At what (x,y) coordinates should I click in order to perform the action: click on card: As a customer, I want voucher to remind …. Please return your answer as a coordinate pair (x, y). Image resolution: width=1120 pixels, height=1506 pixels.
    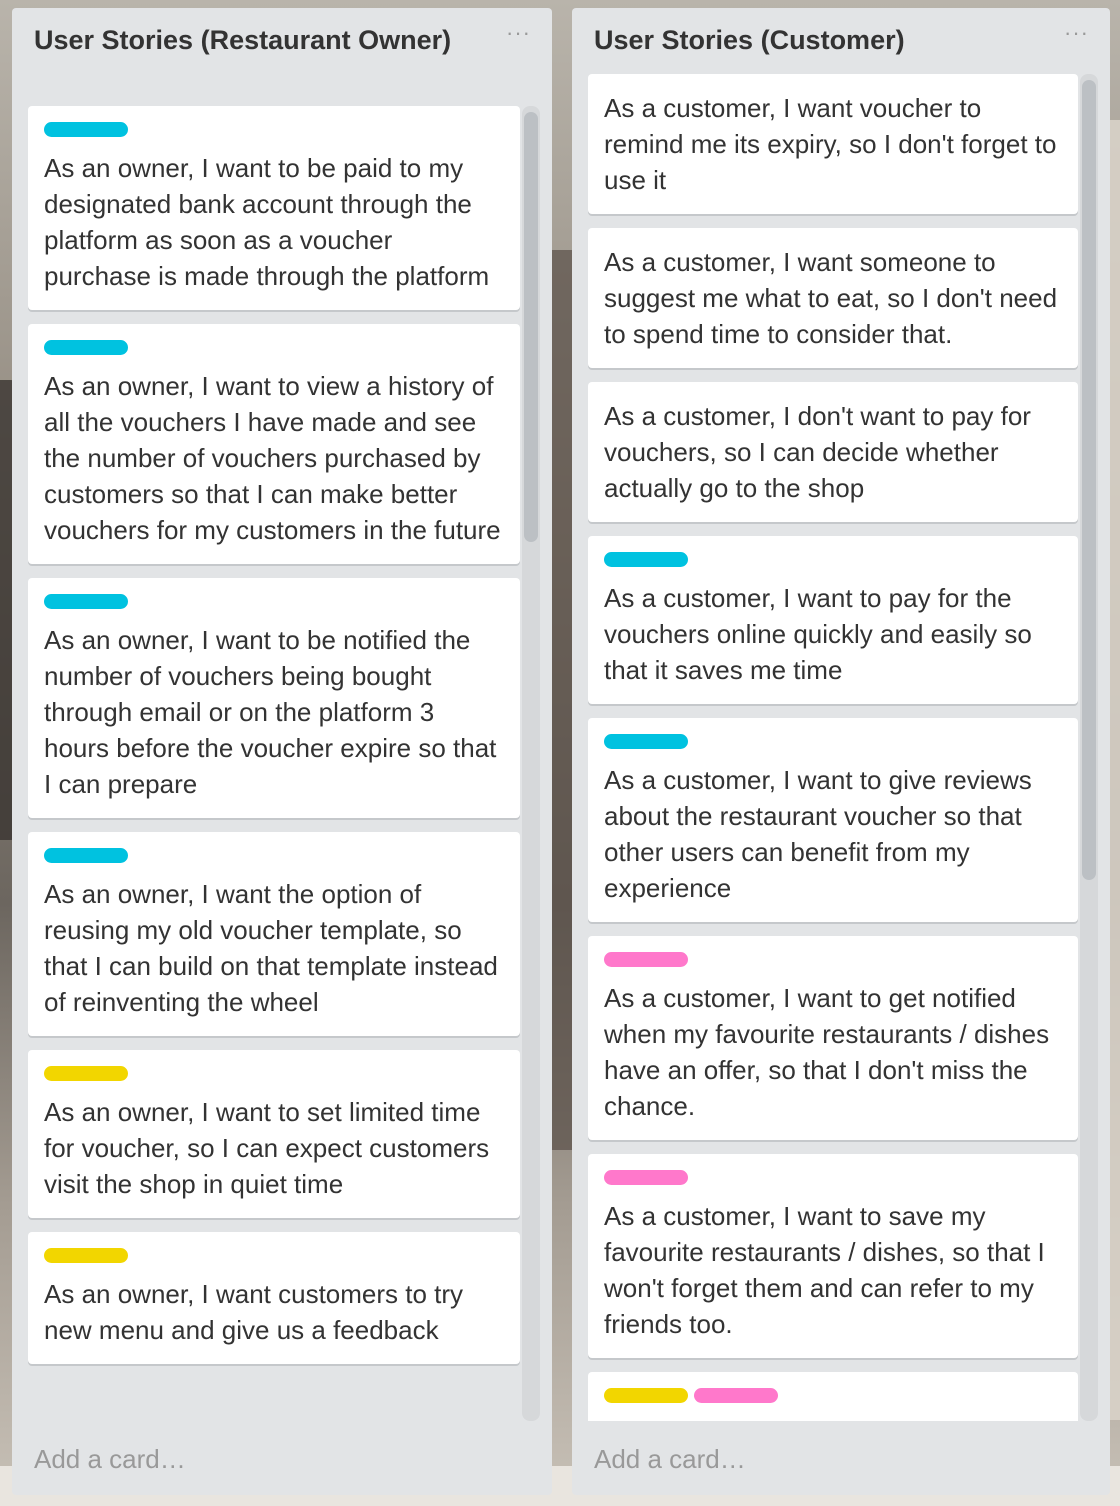
    Looking at the image, I should click on (833, 144).